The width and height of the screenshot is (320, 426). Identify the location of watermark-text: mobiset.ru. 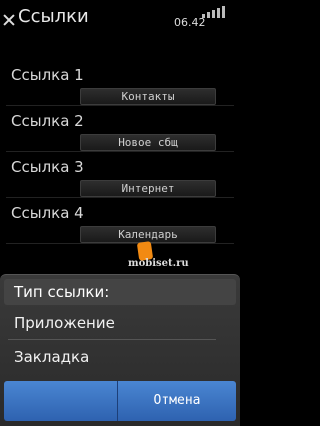
(158, 263).